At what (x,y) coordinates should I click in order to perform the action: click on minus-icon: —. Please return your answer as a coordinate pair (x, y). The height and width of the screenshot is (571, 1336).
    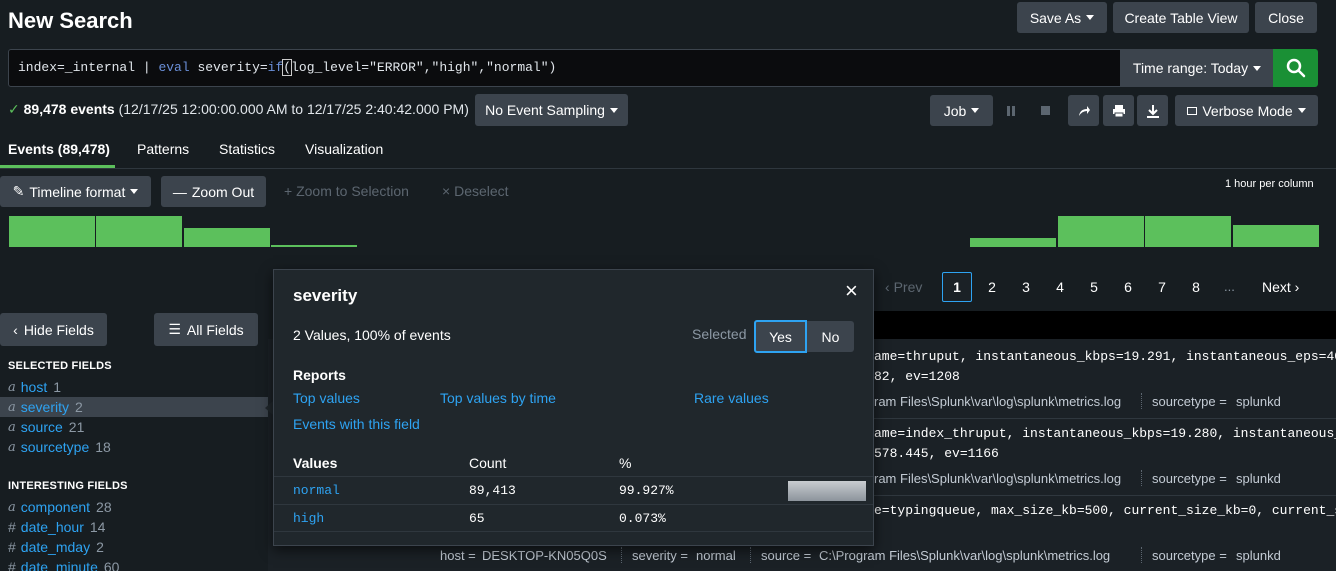
    Looking at the image, I should click on (179, 191).